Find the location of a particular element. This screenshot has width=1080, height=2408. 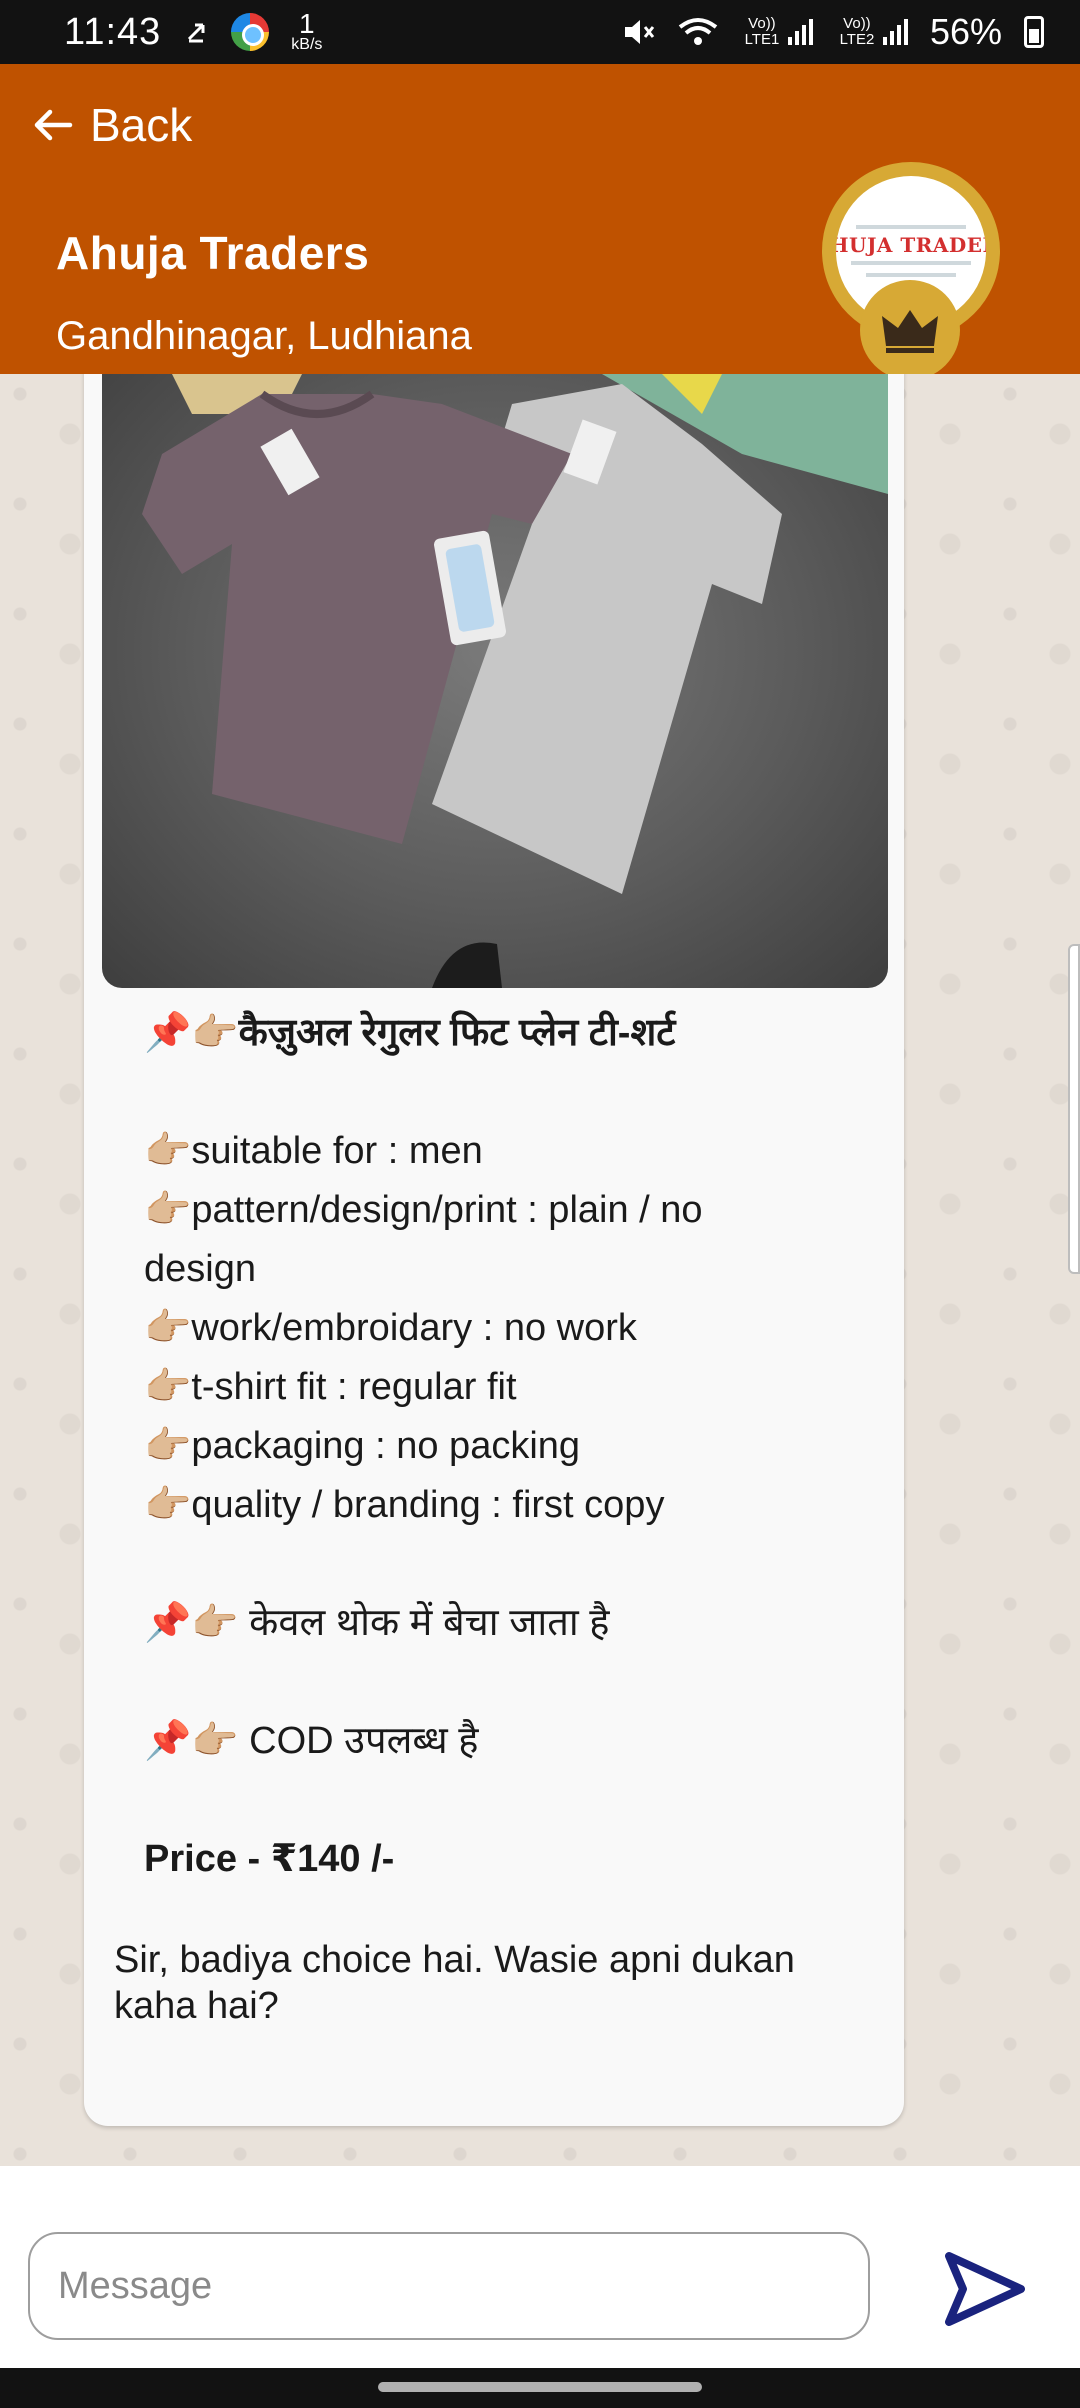

crown-icon is located at coordinates (910, 331).